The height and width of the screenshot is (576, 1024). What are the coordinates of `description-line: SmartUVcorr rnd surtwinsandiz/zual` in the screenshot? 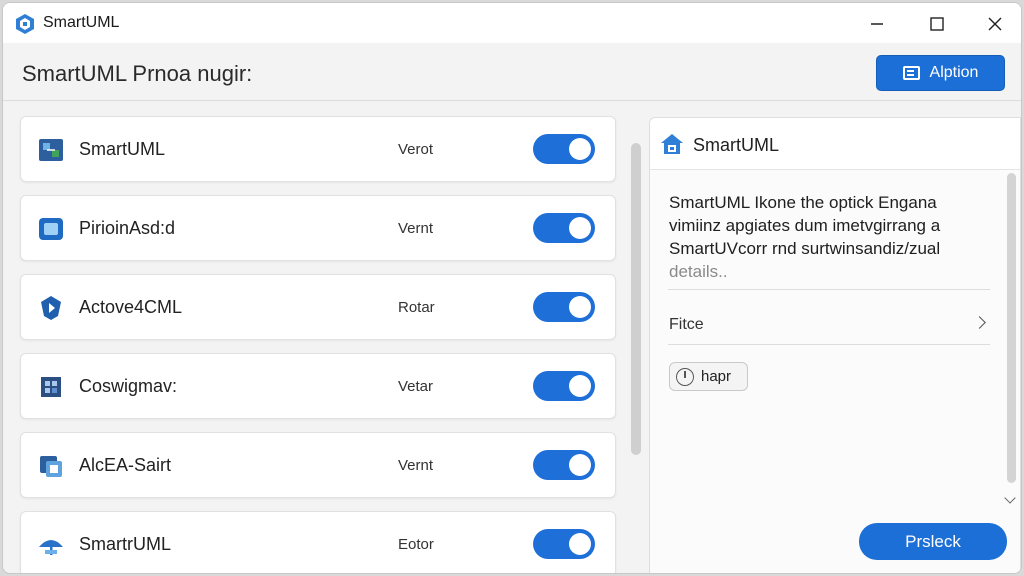 It's located at (805, 248).